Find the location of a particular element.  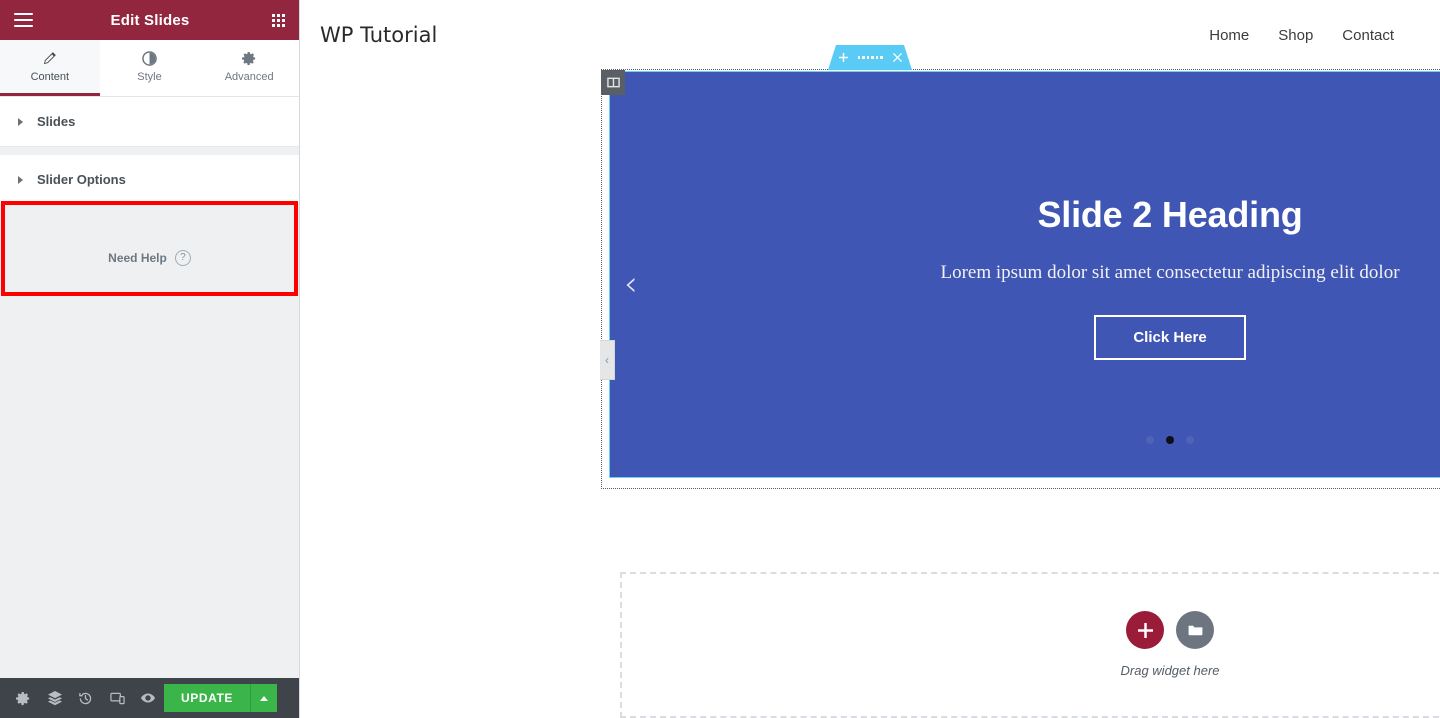

annotation-highlight-box is located at coordinates (149, 248).